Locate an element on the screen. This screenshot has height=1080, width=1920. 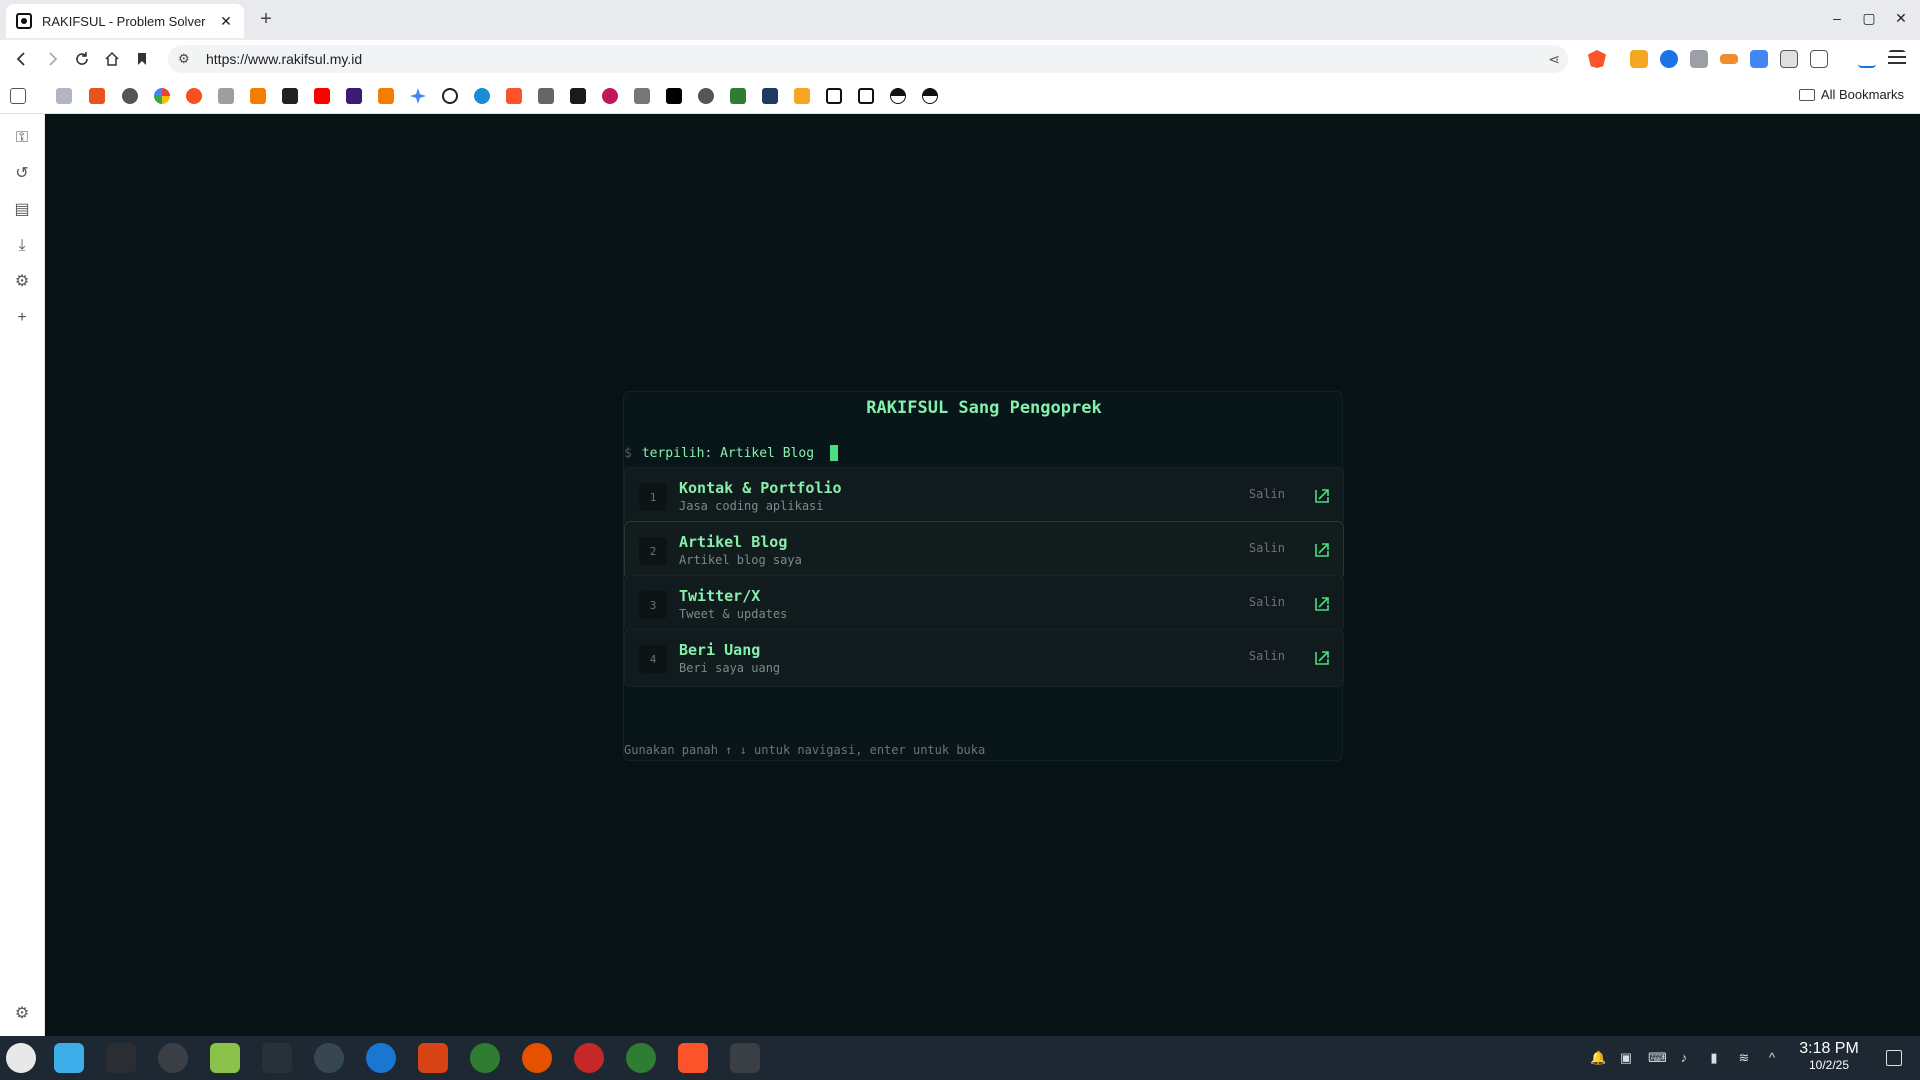
bookmark-sm-icon is located at coordinates (290, 96).